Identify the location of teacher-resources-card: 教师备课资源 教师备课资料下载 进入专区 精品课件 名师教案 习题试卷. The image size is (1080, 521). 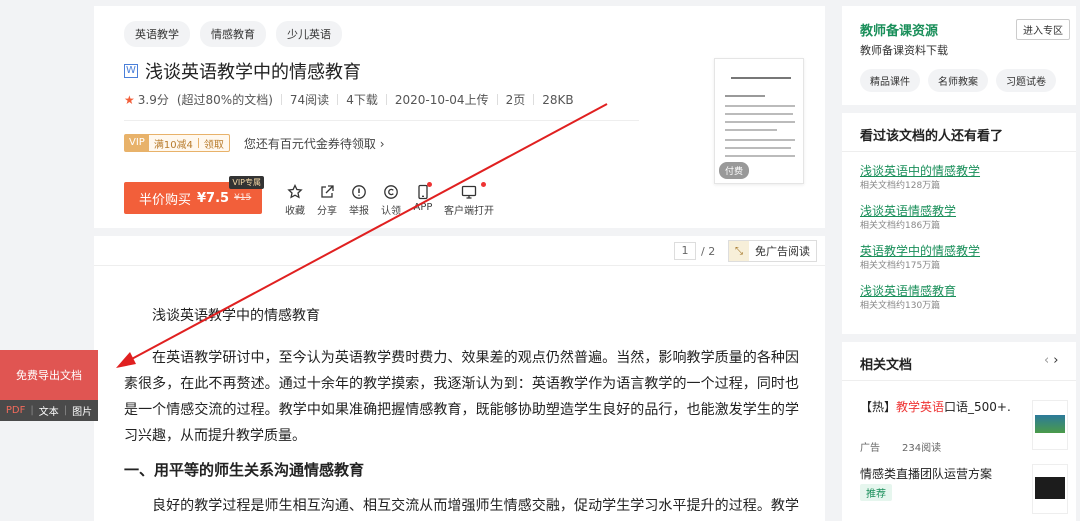
(959, 55).